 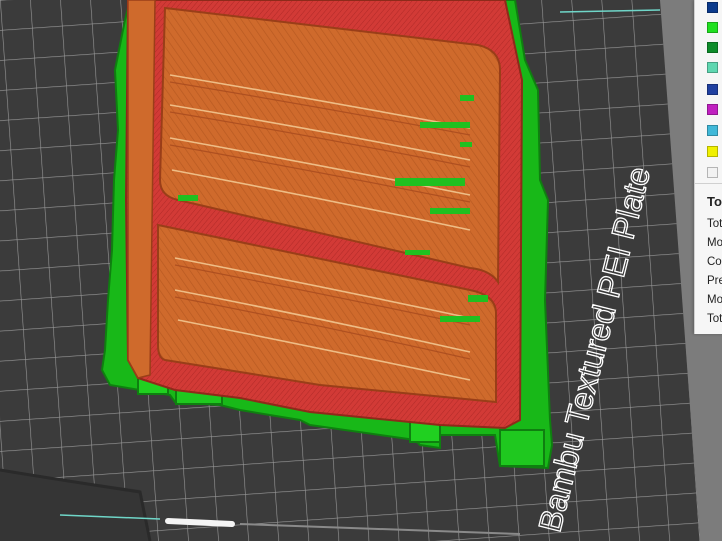 What do you see at coordinates (712, 130) in the screenshot?
I see `legend-swatch-cyan` at bounding box center [712, 130].